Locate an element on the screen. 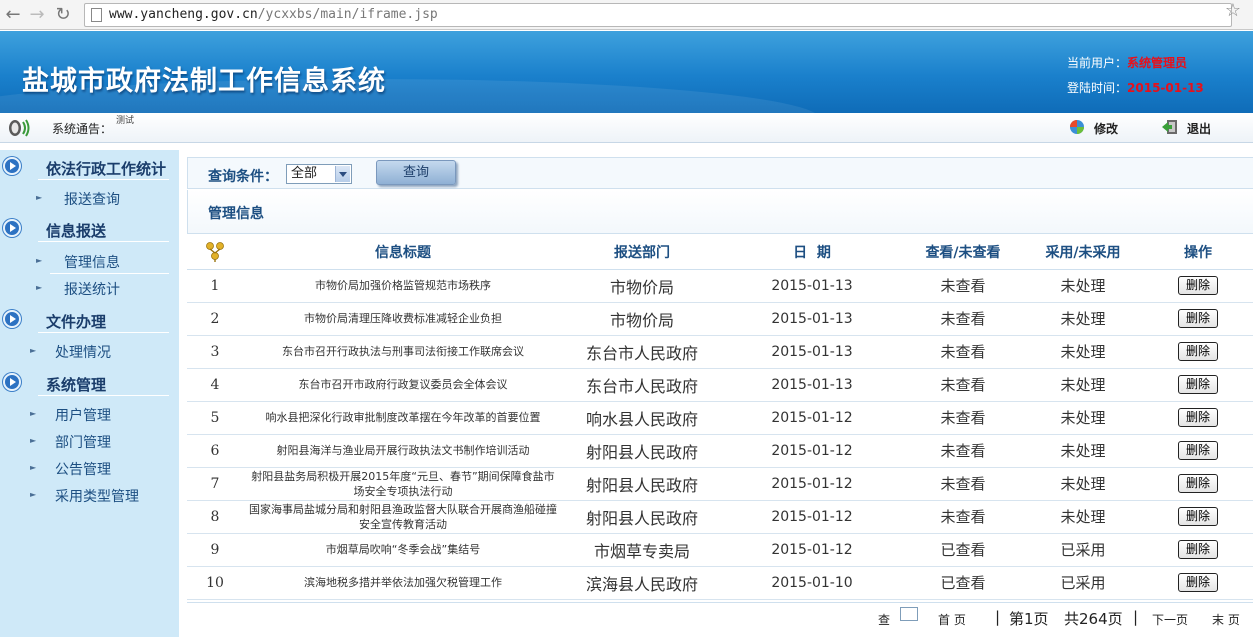  back-arrow-icon: ← is located at coordinates (13, 15).